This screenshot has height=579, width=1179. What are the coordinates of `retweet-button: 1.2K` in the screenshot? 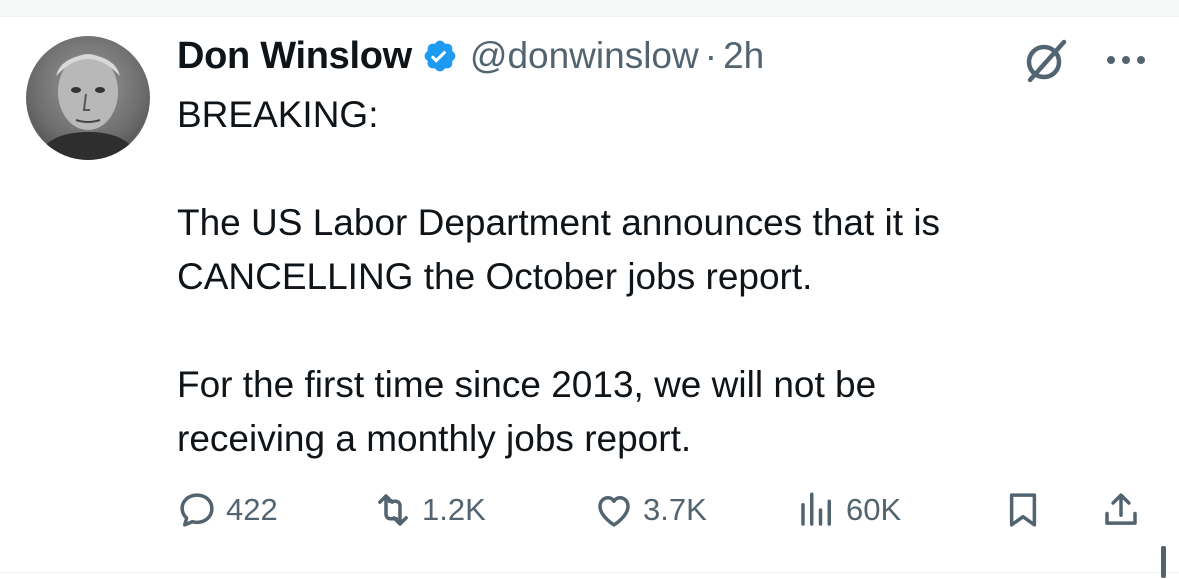 It's located at (429, 510).